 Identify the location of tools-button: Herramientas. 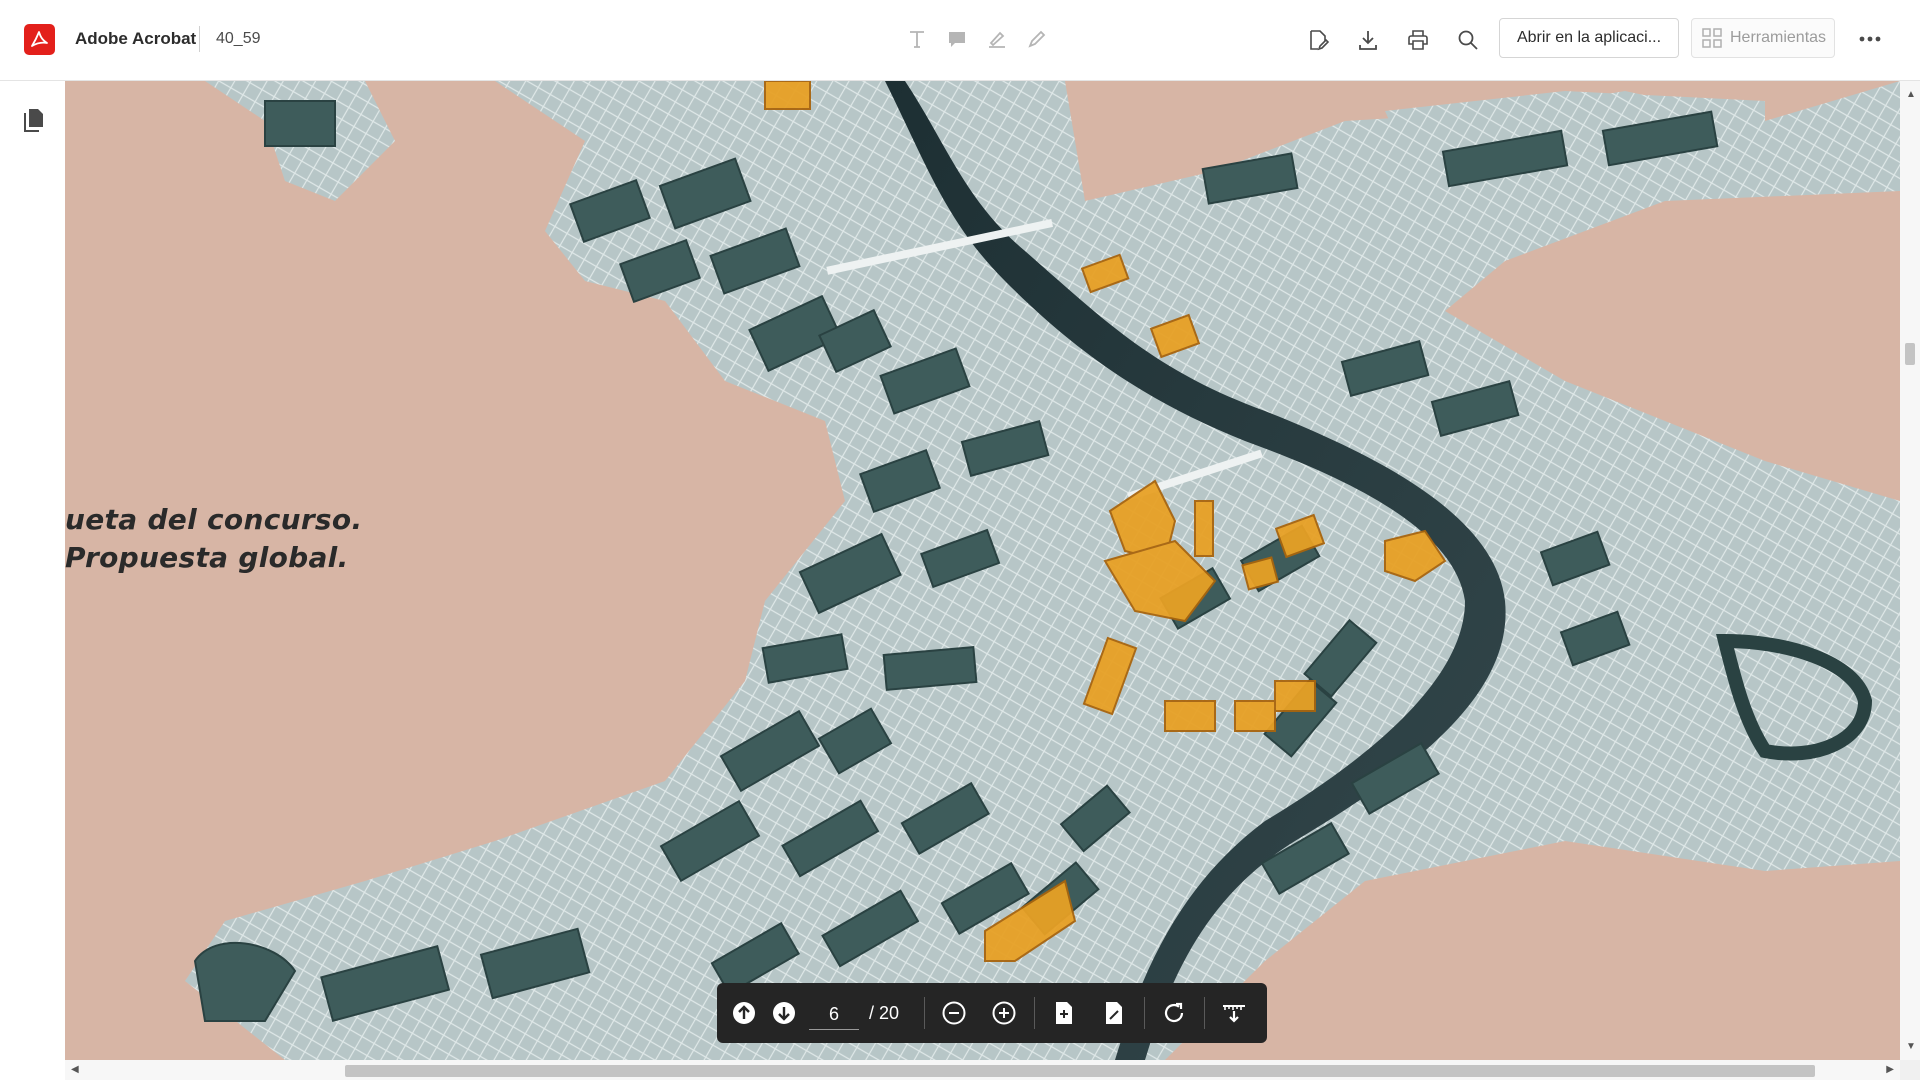
(1763, 38).